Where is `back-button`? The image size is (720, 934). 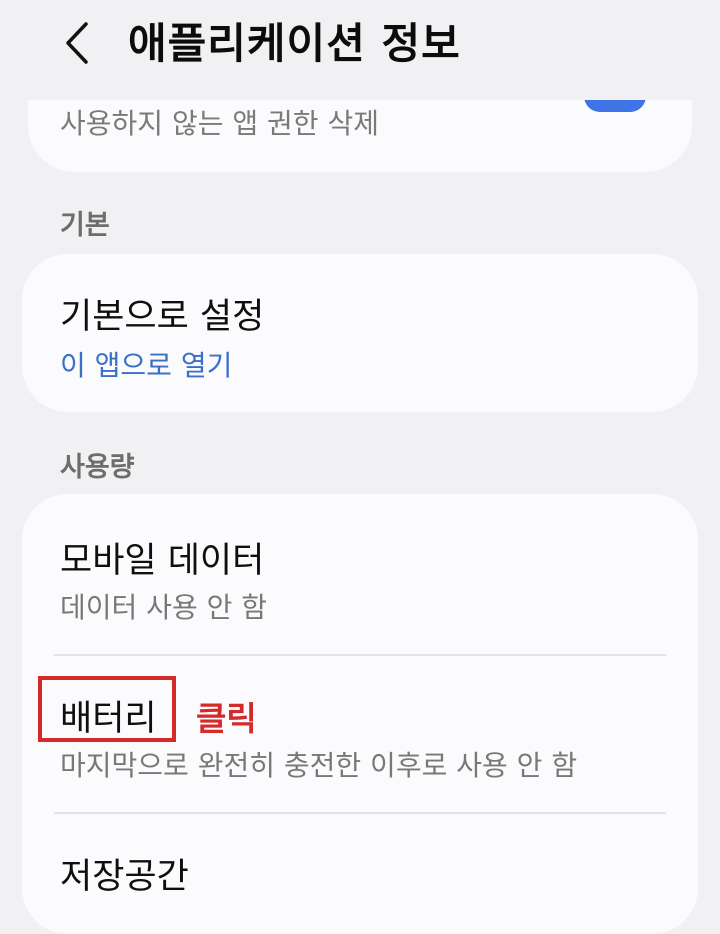
back-button is located at coordinates (77, 43).